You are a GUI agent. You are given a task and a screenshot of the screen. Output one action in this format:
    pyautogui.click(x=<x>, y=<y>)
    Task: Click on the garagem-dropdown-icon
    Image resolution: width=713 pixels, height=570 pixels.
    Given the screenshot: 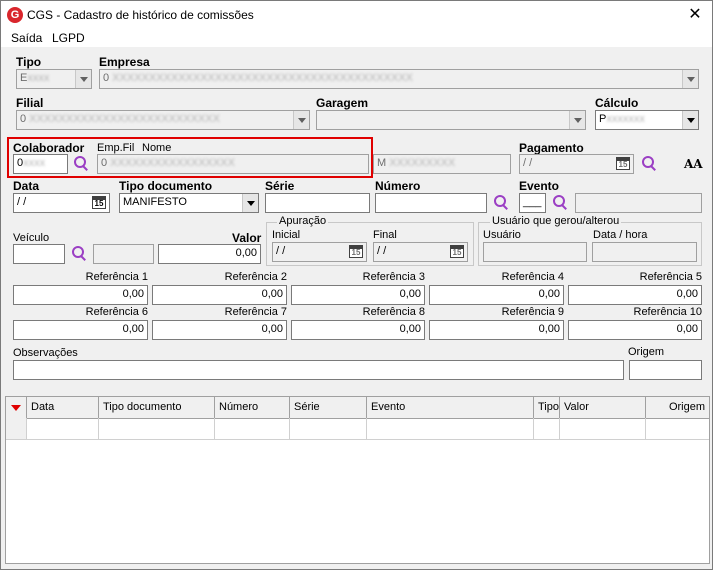 What is the action you would take?
    pyautogui.click(x=577, y=120)
    